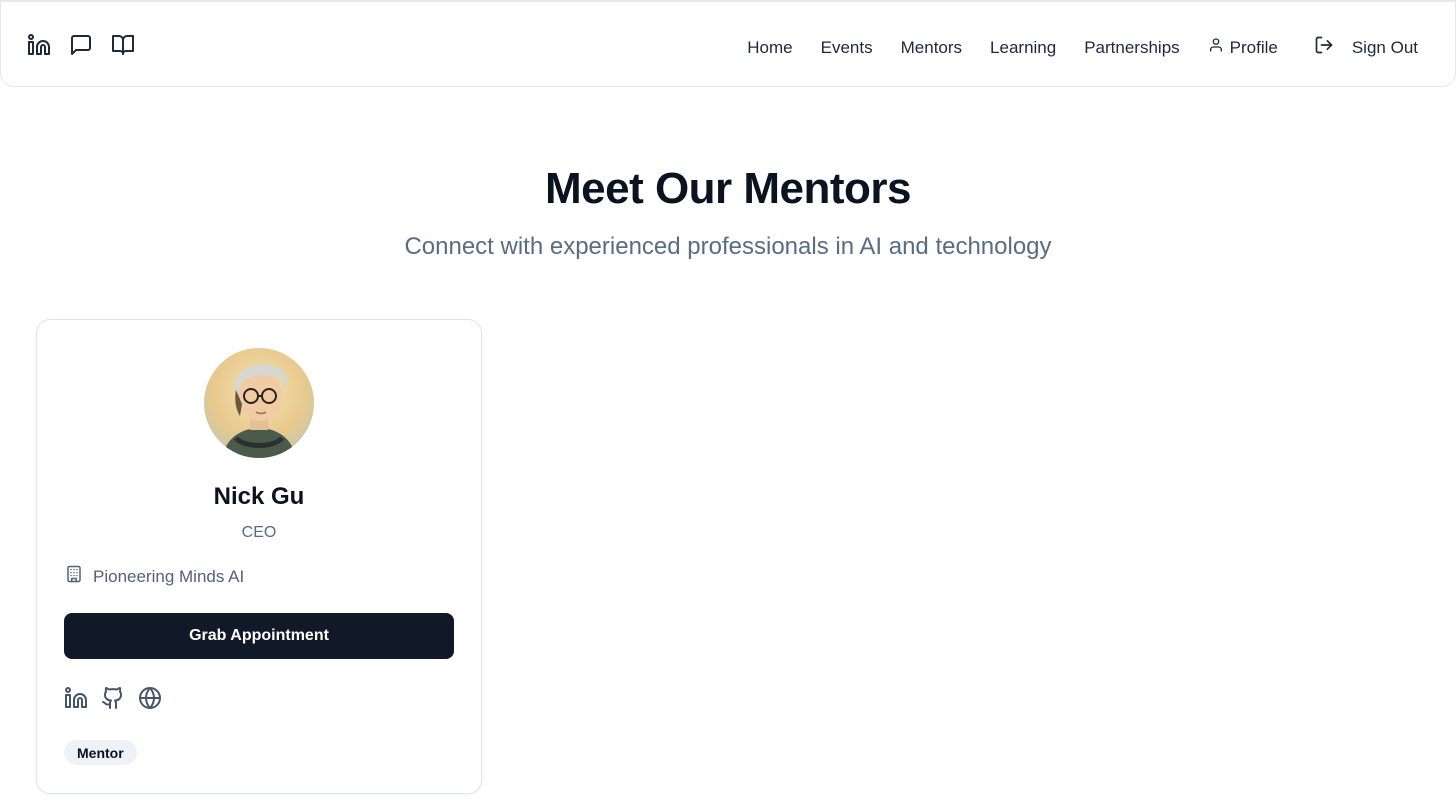  Describe the element at coordinates (931, 48) in the screenshot. I see `nav-mentors: Mentors` at that location.